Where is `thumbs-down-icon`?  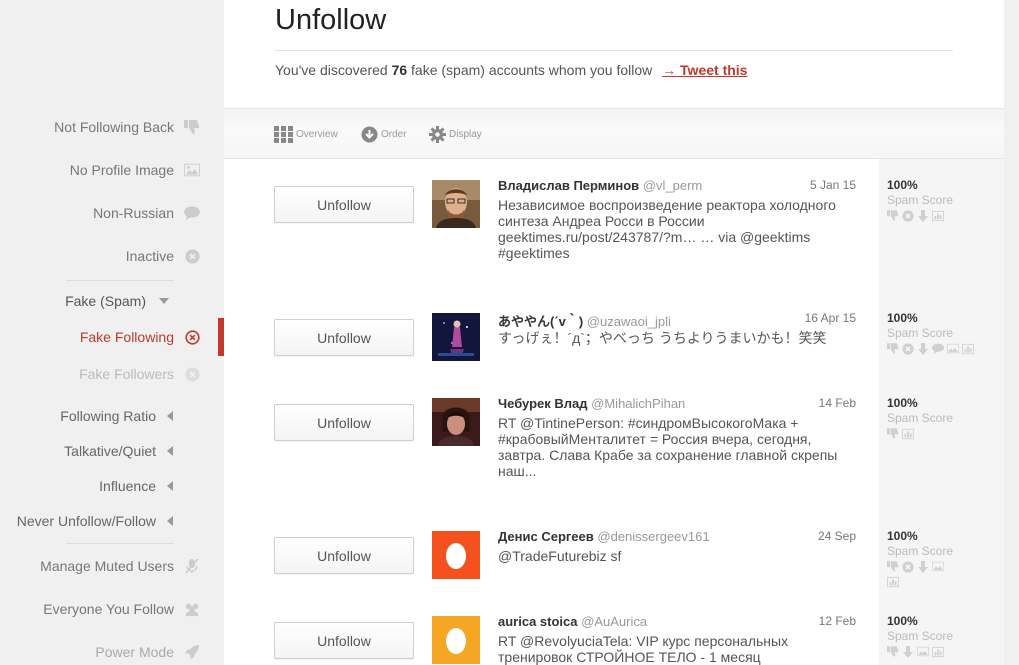
thumbs-down-icon is located at coordinates (893, 434).